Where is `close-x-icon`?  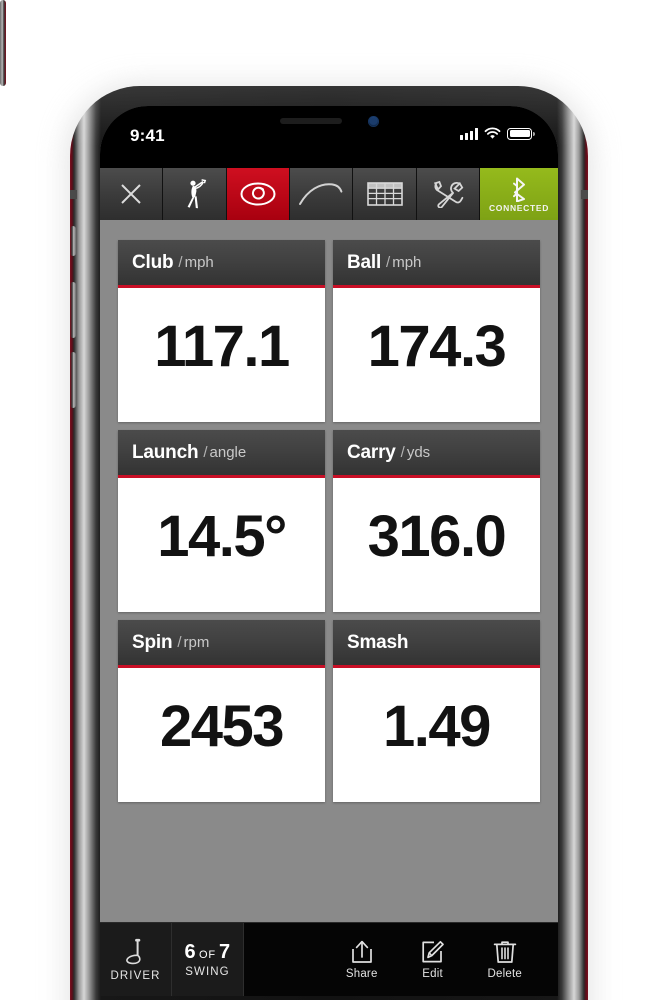
close-x-icon is located at coordinates (131, 194).